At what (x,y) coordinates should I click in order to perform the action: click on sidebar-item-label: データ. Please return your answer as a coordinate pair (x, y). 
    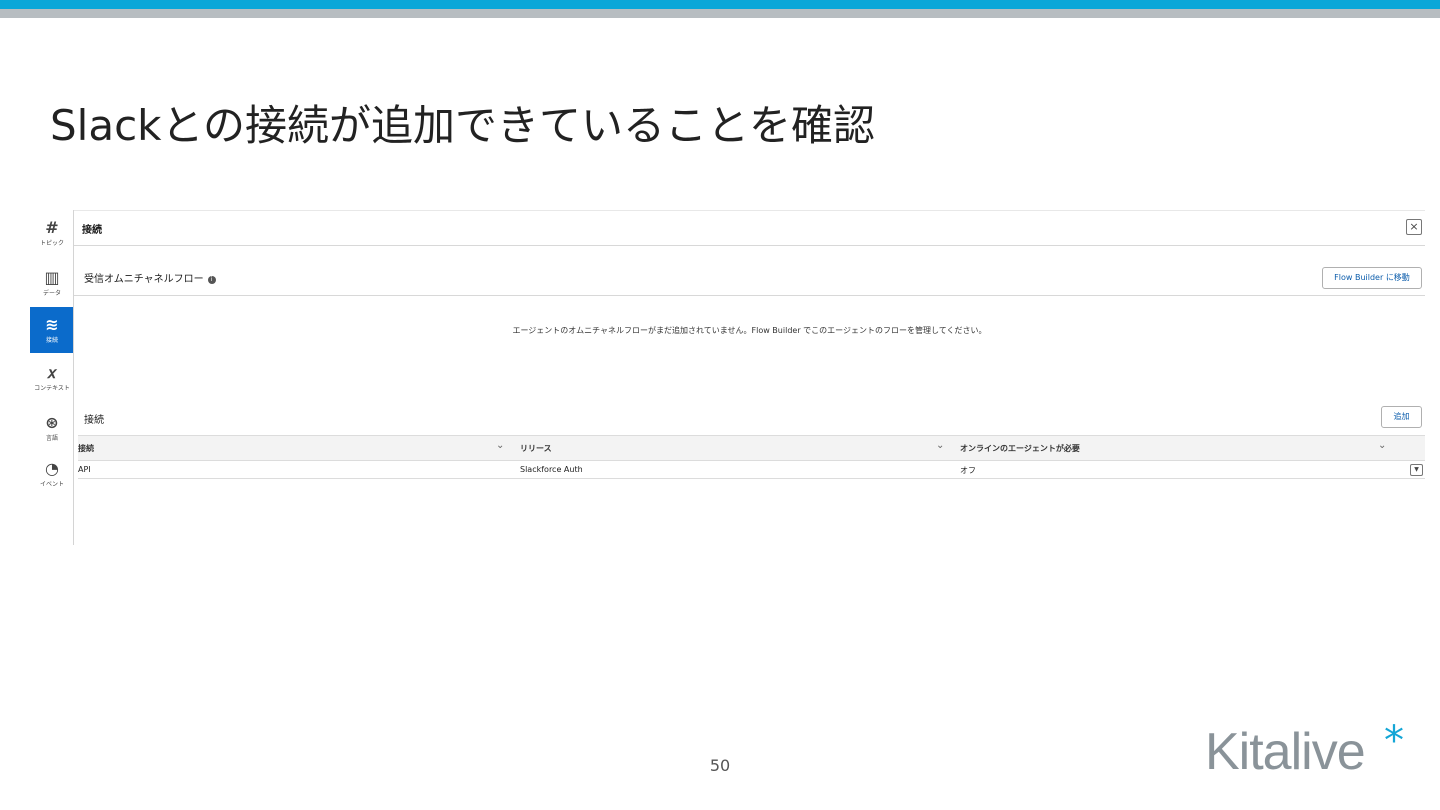
    Looking at the image, I should click on (51, 293).